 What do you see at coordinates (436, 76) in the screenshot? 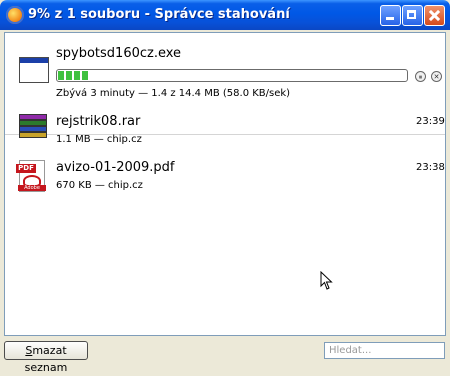
I see `cancel-icon: ✕` at bounding box center [436, 76].